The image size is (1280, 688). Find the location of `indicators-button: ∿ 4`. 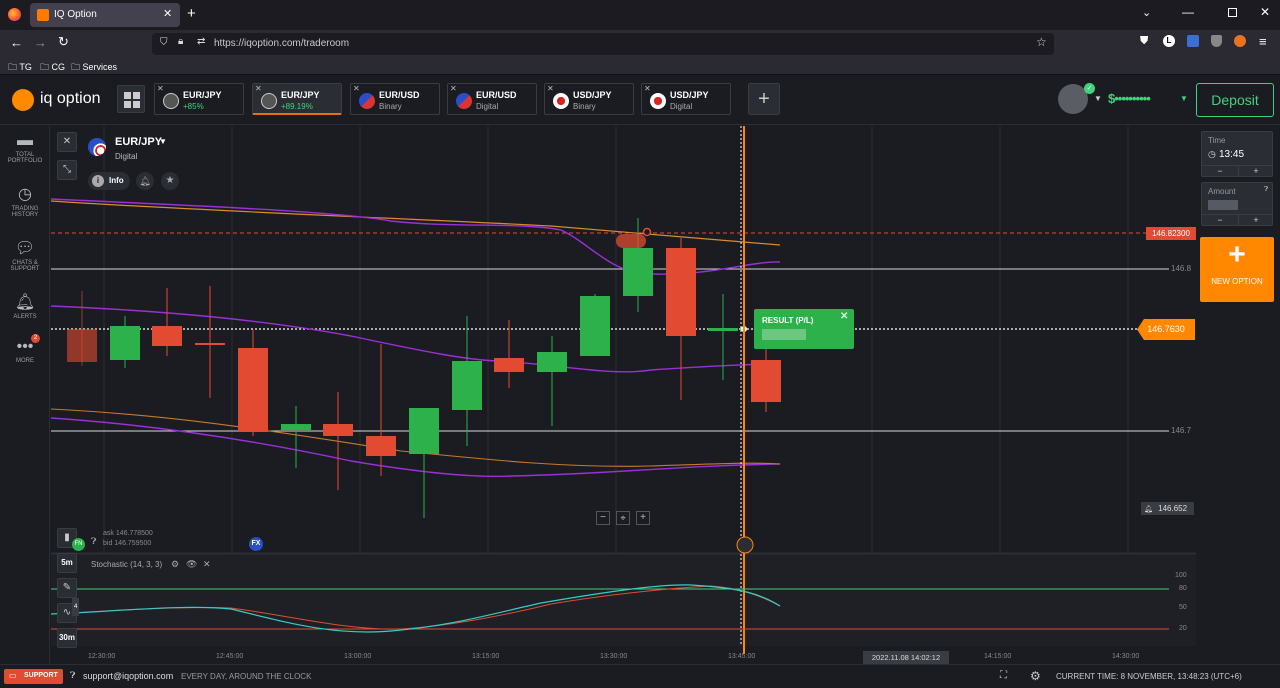

indicators-button: ∿ 4 is located at coordinates (68, 610).